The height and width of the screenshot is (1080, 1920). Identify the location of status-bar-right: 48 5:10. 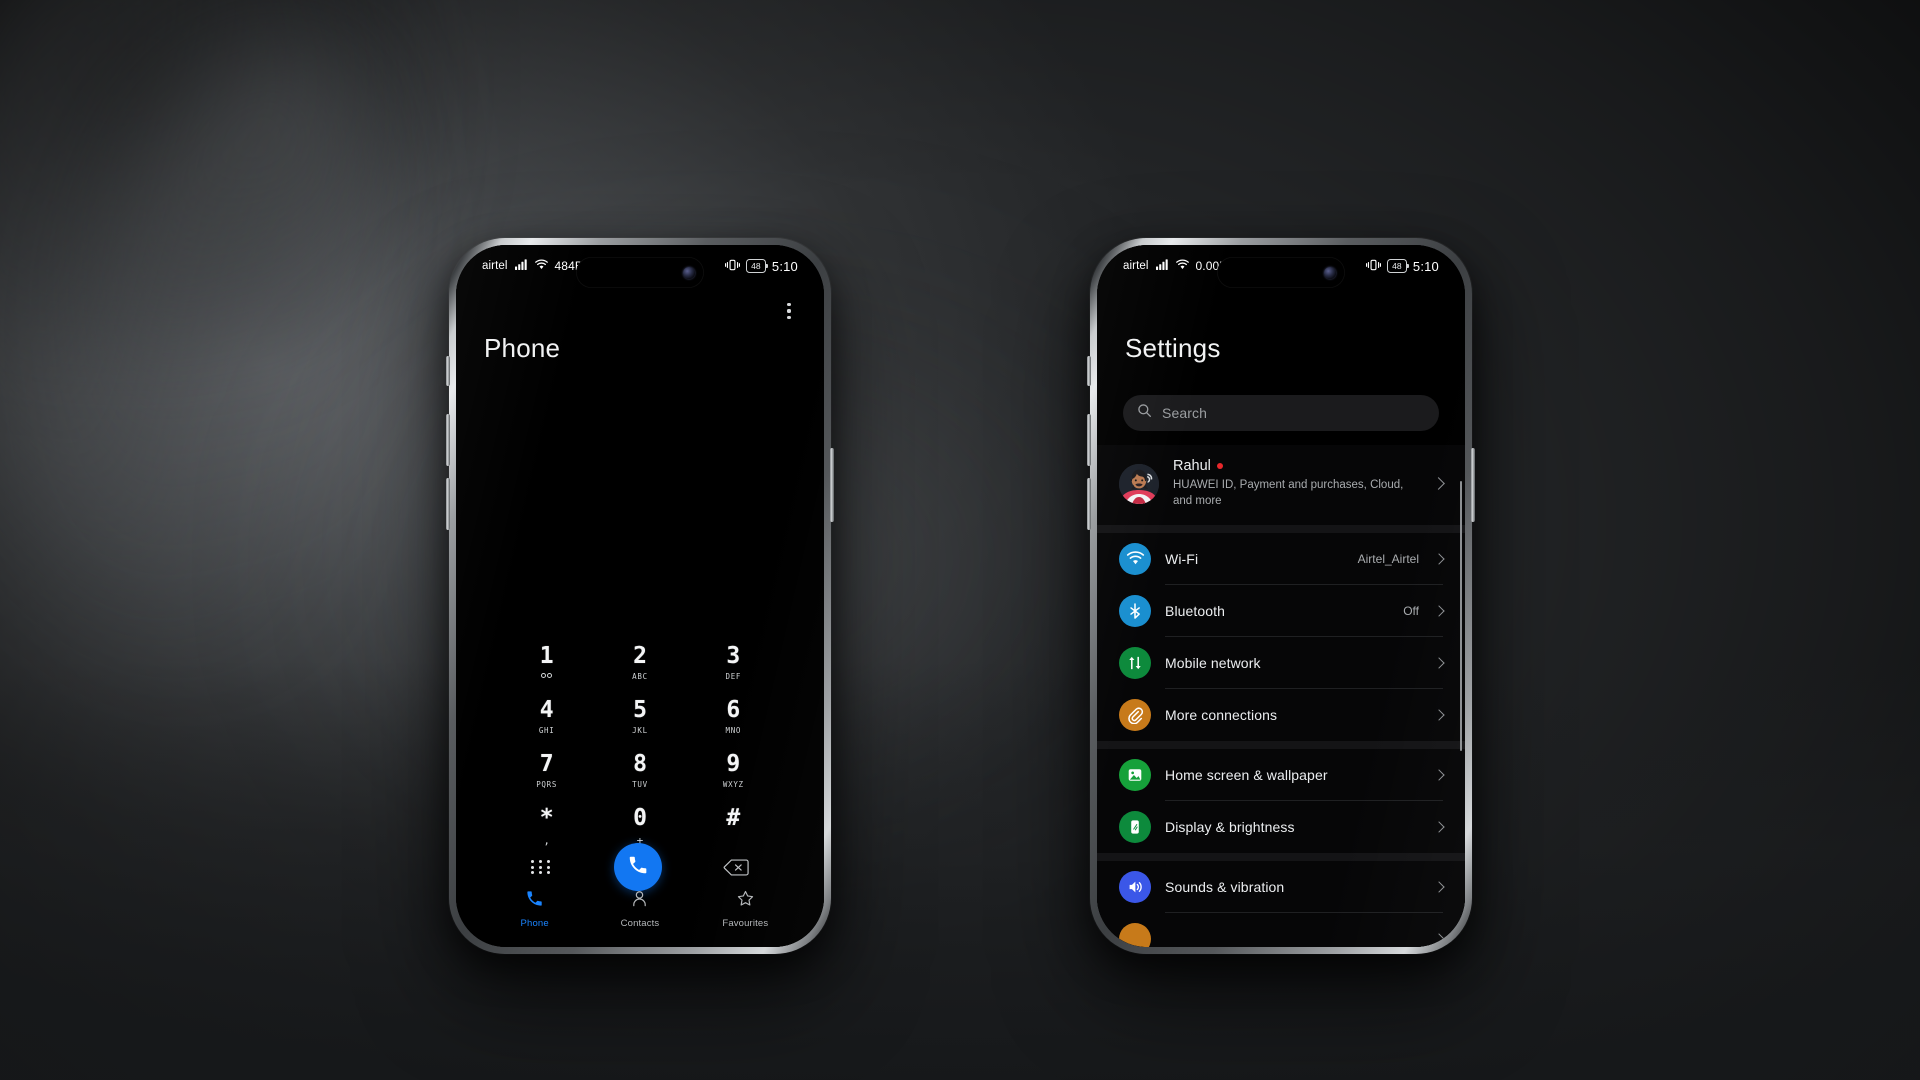
(761, 266).